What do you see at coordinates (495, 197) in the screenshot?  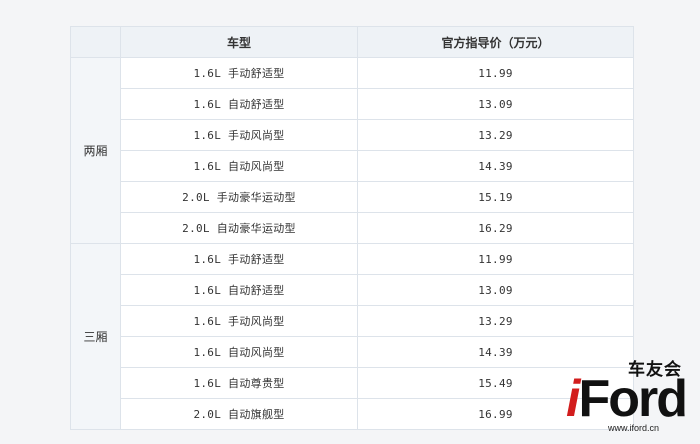 I see `price-cell: 15.19` at bounding box center [495, 197].